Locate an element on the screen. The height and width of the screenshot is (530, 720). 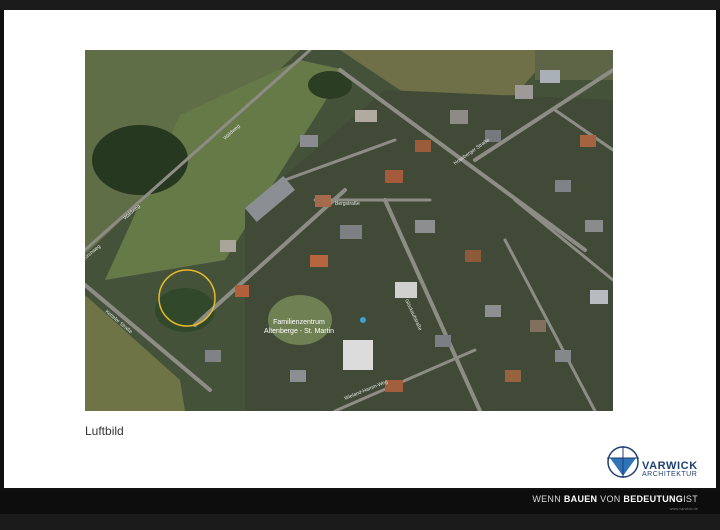
bottom-bar is located at coordinates (360, 522).